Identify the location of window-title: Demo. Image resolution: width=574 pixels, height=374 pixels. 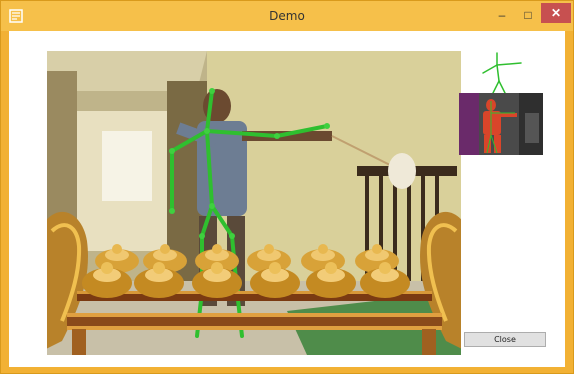
(287, 16).